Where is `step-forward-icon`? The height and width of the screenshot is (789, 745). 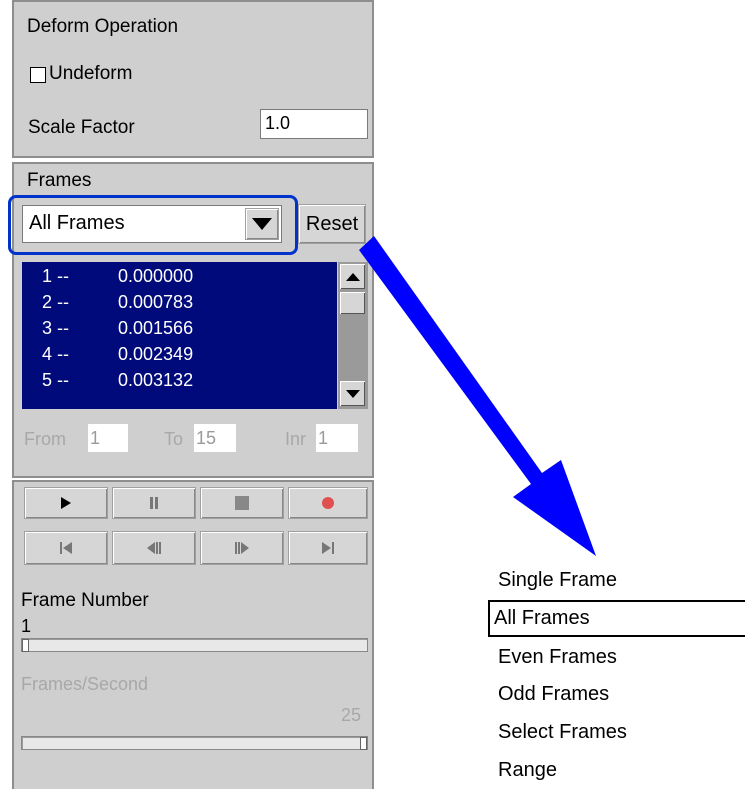
step-forward-icon is located at coordinates (242, 548).